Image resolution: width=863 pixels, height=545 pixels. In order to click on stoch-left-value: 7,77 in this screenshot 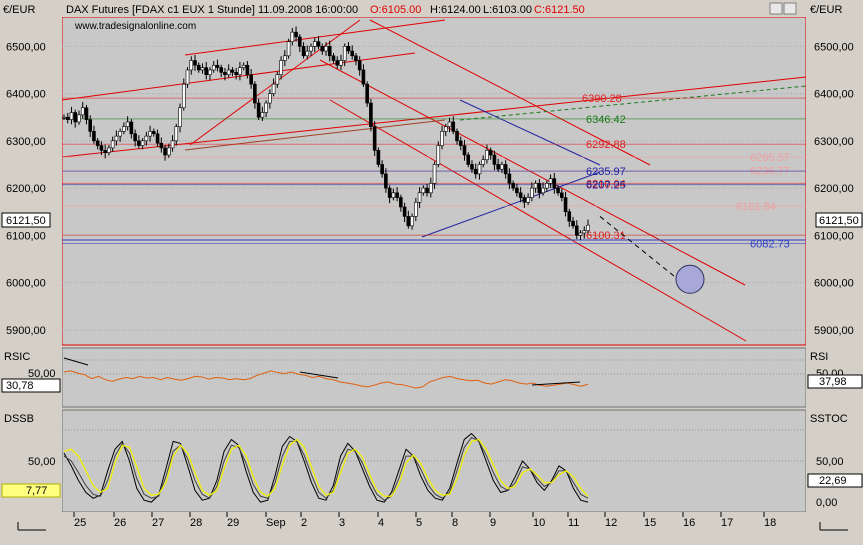, I will do `click(36, 491)`.